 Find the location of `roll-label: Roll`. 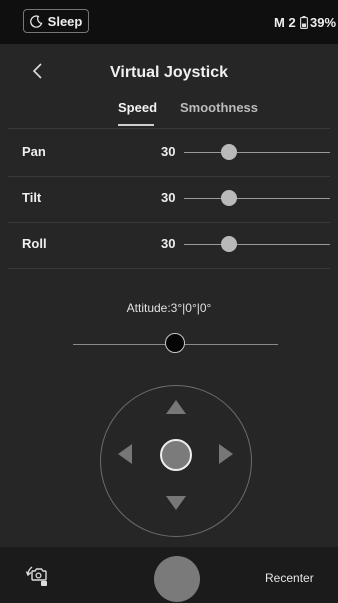

roll-label: Roll is located at coordinates (34, 243).